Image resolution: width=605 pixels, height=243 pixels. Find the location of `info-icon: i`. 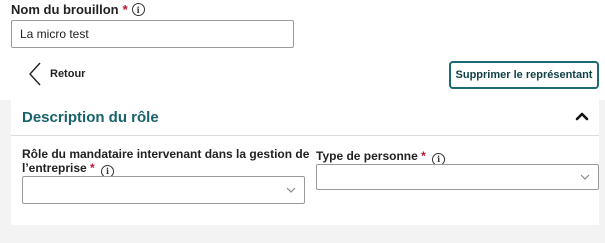

info-icon: i is located at coordinates (138, 9).